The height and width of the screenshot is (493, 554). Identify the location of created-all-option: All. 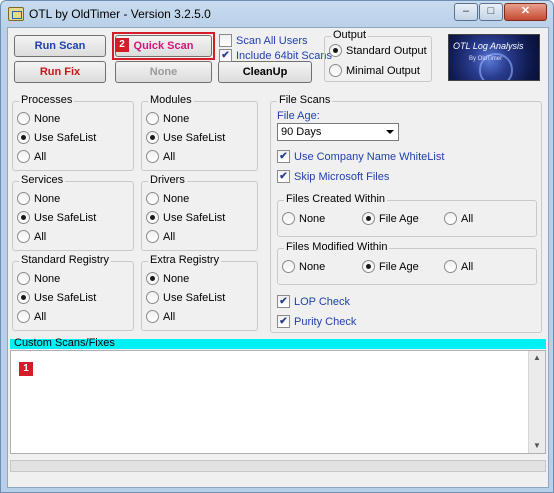
(458, 218).